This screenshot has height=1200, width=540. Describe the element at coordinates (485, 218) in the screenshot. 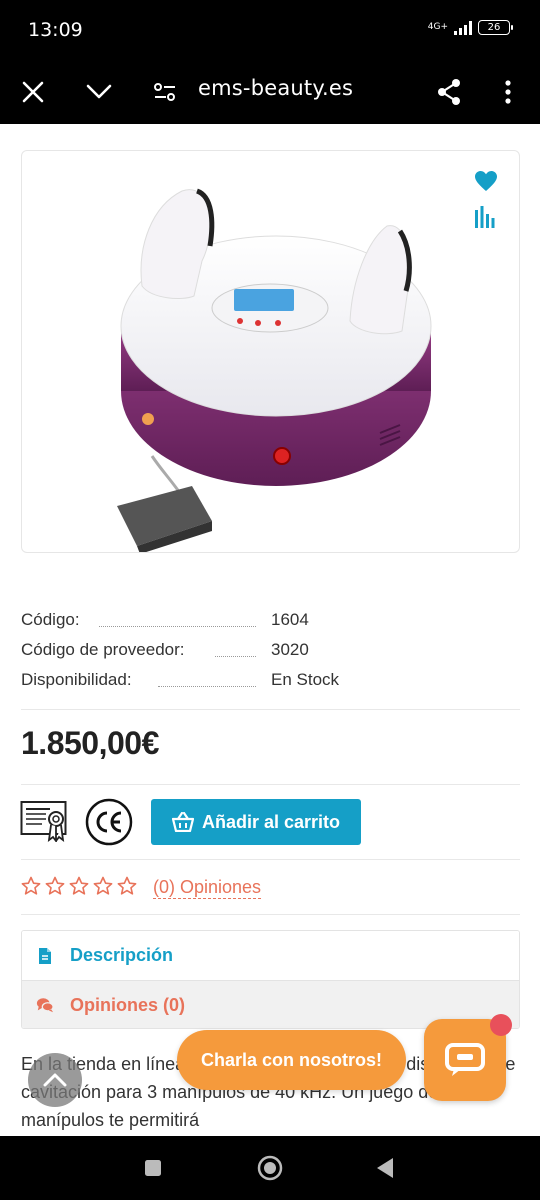

I see `compare-icon` at that location.